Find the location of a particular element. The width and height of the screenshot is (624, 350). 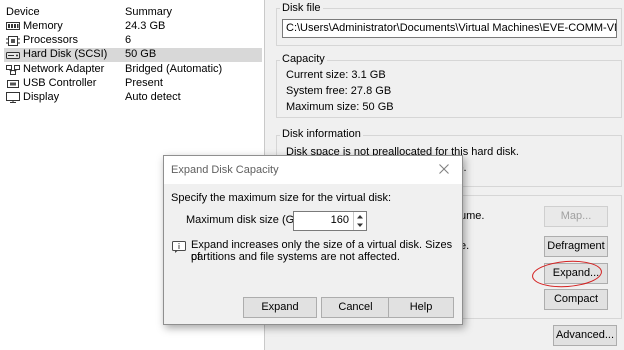

device-name: Network Adapter is located at coordinates (64, 69).